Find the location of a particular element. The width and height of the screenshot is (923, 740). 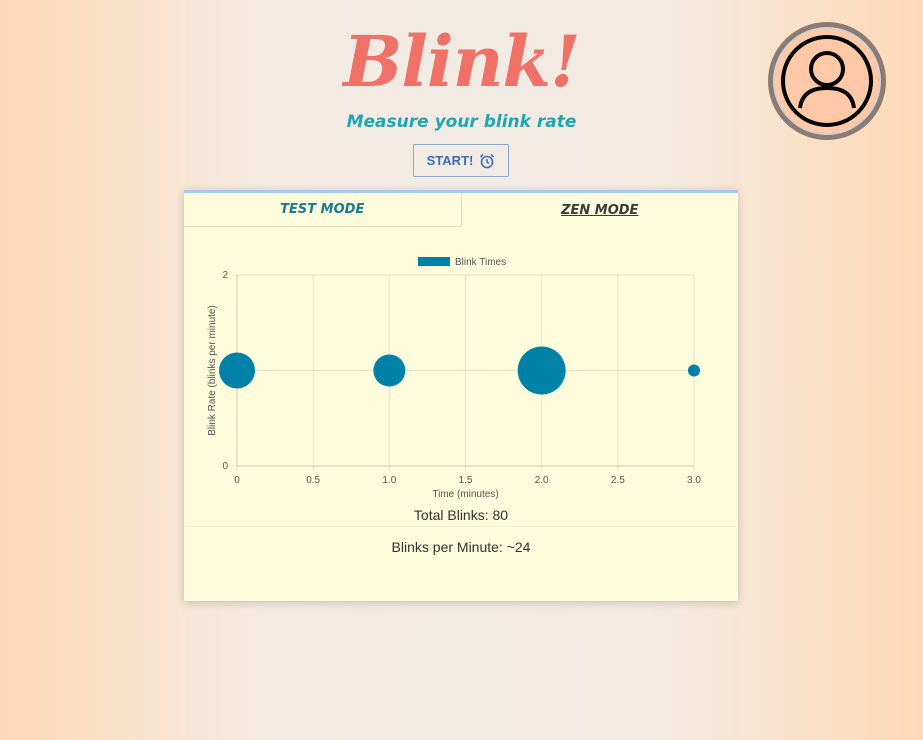

x-tick-label: 0 is located at coordinates (237, 480).